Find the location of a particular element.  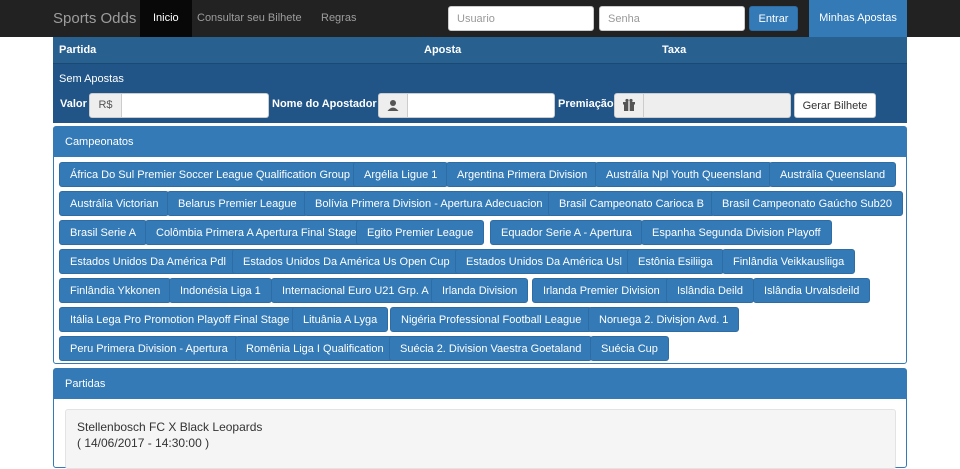

championship-button: Estados Unidos Da América Usl is located at coordinates (544, 261).